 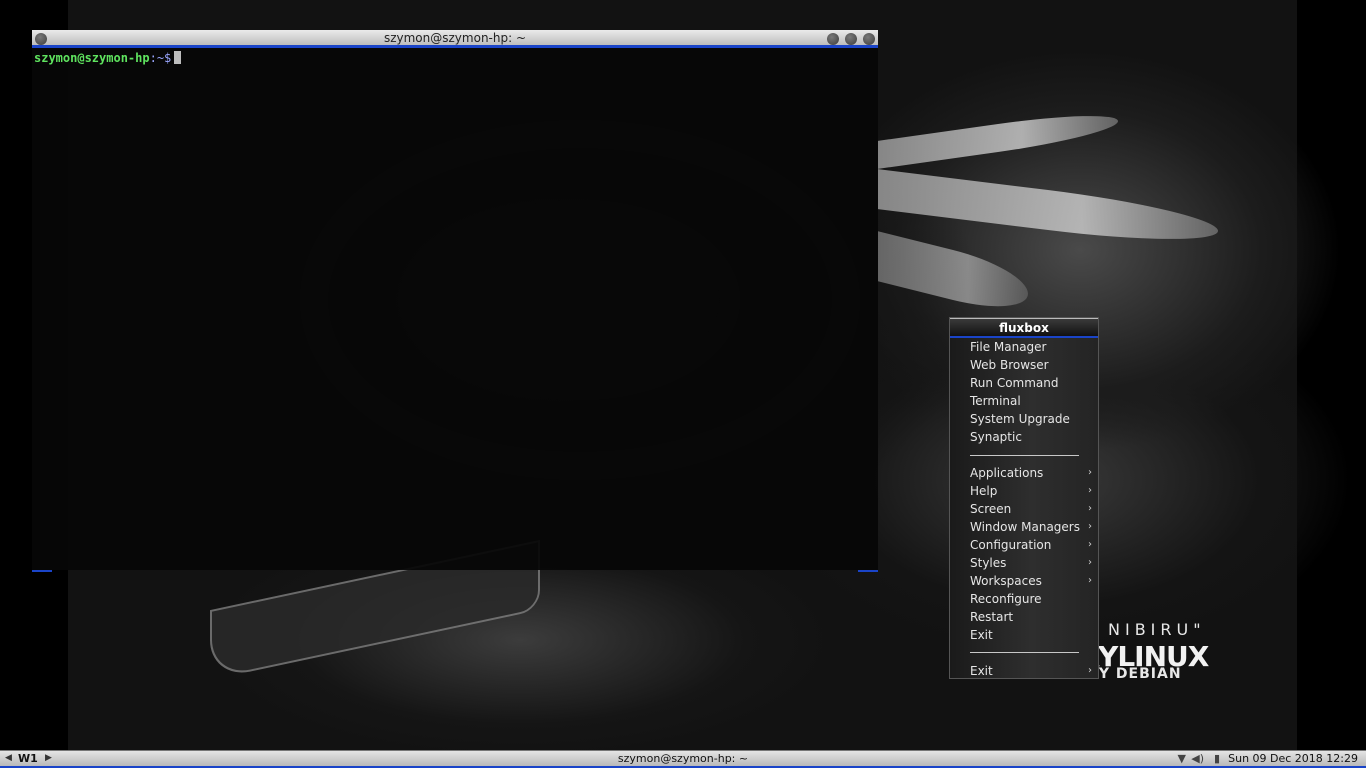 I want to click on taskbar-task-terminal: szymon@szymon-hp: ~, so click(x=683, y=758).